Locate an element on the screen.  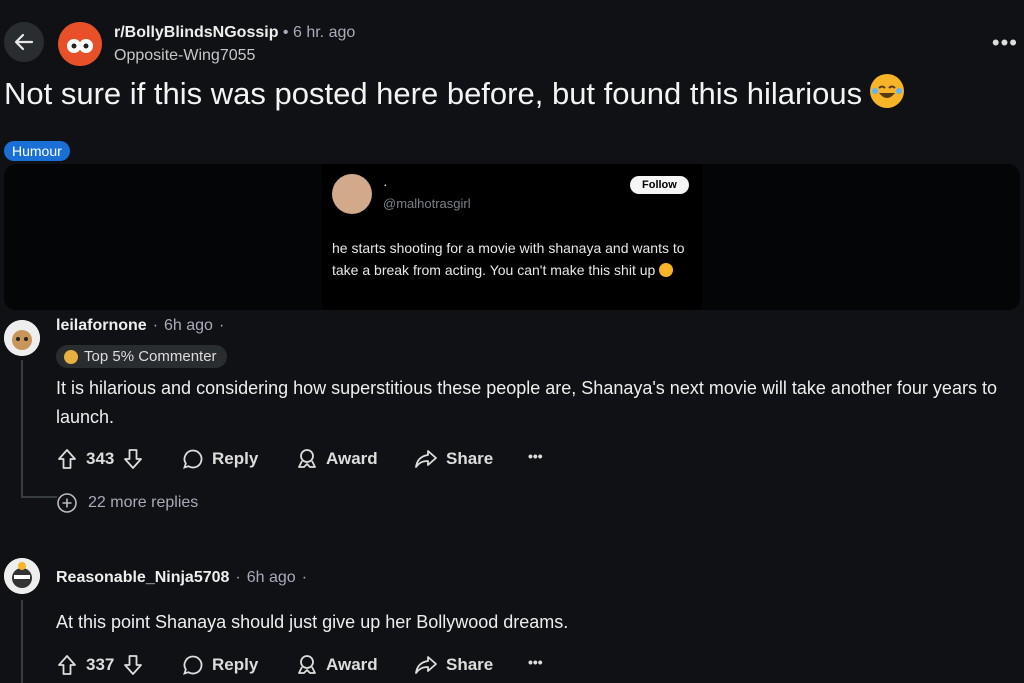
post-time: 6 hr. ago is located at coordinates (324, 32).